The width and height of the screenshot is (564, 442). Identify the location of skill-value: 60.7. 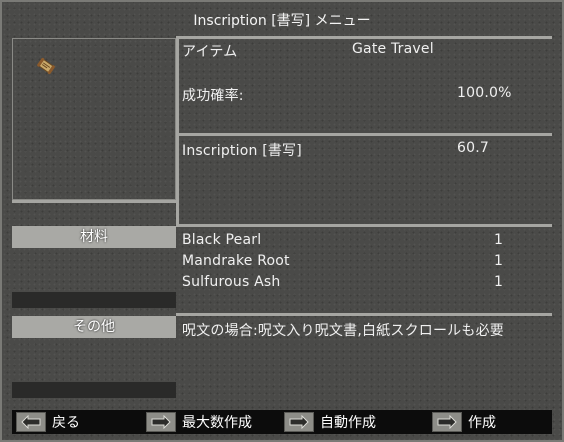
(473, 148).